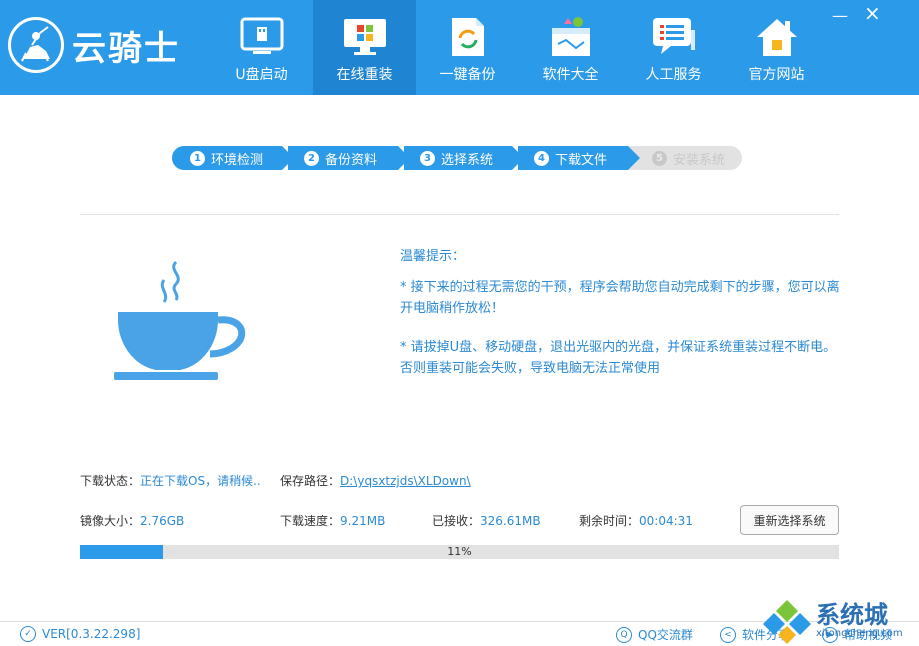  What do you see at coordinates (541, 158) in the screenshot?
I see `step-number: 4` at bounding box center [541, 158].